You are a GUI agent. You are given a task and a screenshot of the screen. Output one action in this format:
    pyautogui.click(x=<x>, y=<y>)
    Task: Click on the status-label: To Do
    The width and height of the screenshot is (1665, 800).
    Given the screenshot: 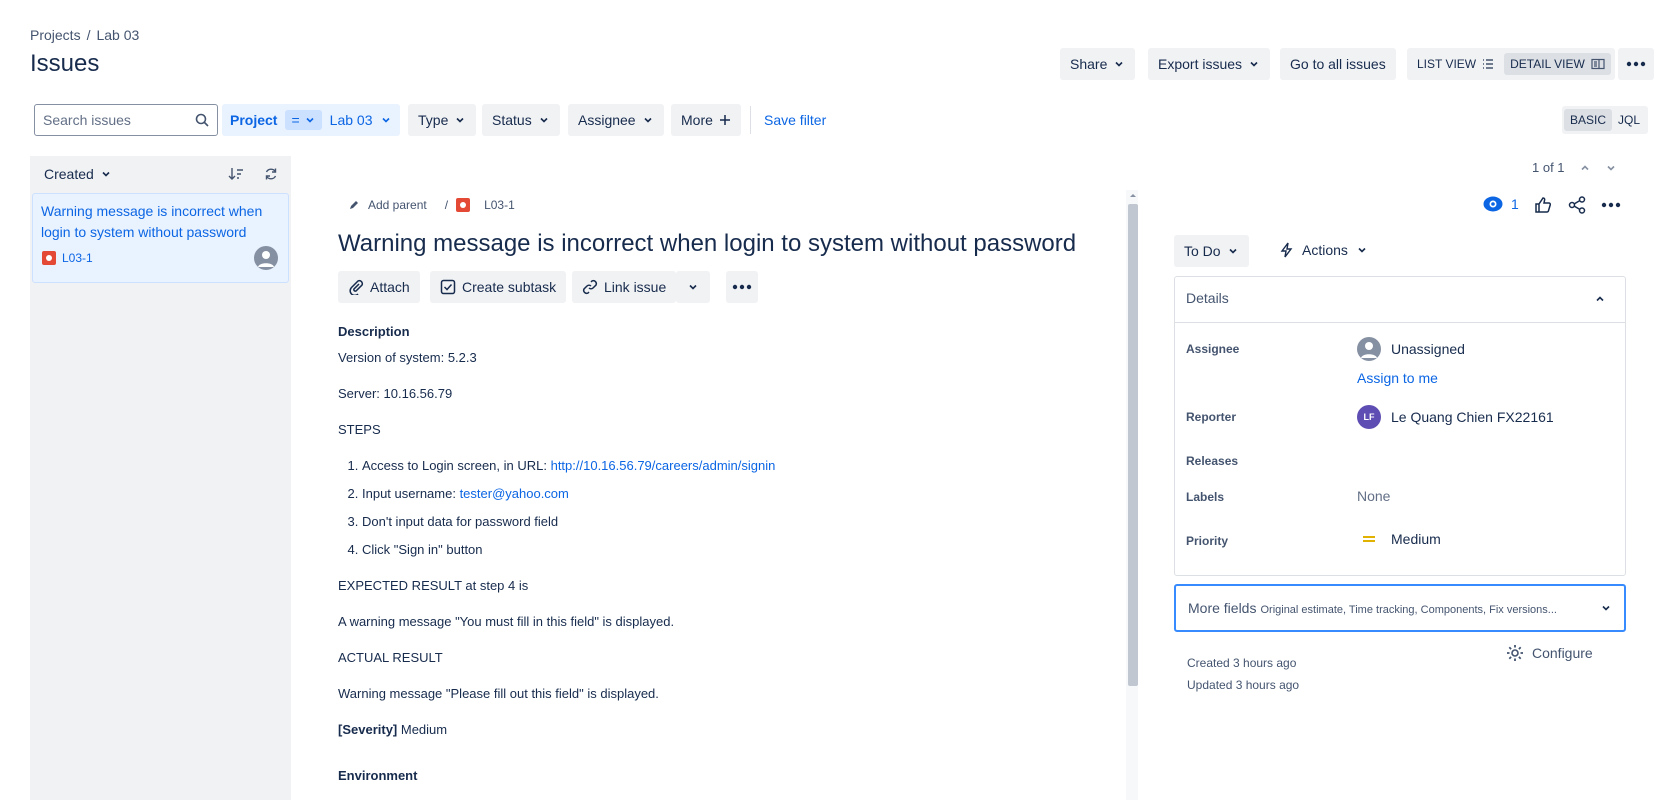 What is the action you would take?
    pyautogui.click(x=1202, y=251)
    